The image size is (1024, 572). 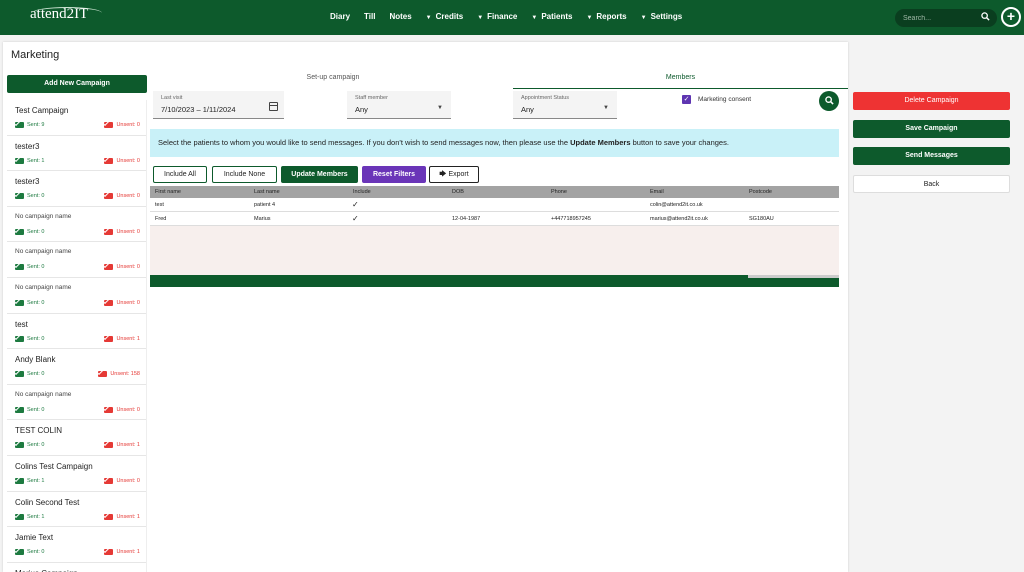 What do you see at coordinates (938, 18) in the screenshot?
I see `search-input` at bounding box center [938, 18].